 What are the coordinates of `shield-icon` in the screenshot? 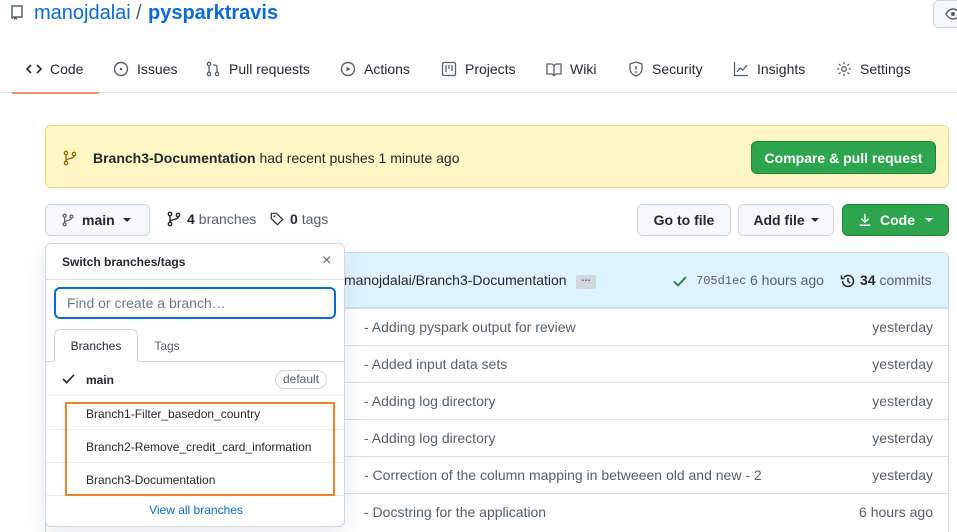 It's located at (636, 68).